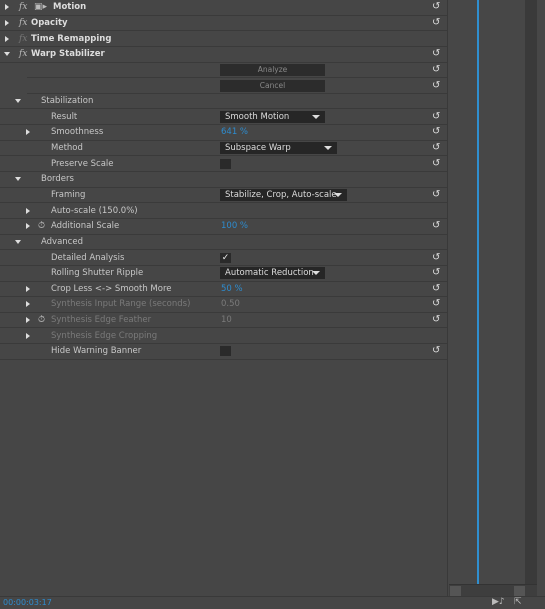  Describe the element at coordinates (230, 304) in the screenshot. I see `synthesis-range-value: 0.50` at that location.